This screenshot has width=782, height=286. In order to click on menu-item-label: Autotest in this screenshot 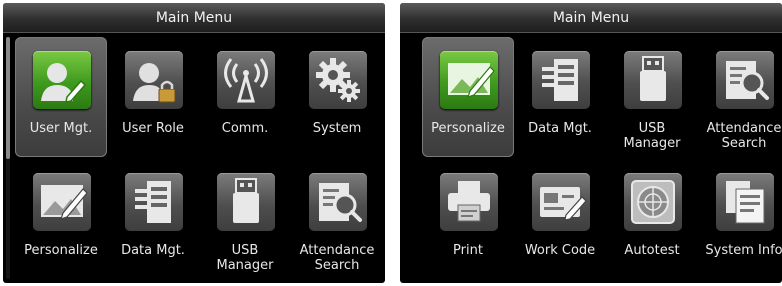, I will do `click(652, 250)`.